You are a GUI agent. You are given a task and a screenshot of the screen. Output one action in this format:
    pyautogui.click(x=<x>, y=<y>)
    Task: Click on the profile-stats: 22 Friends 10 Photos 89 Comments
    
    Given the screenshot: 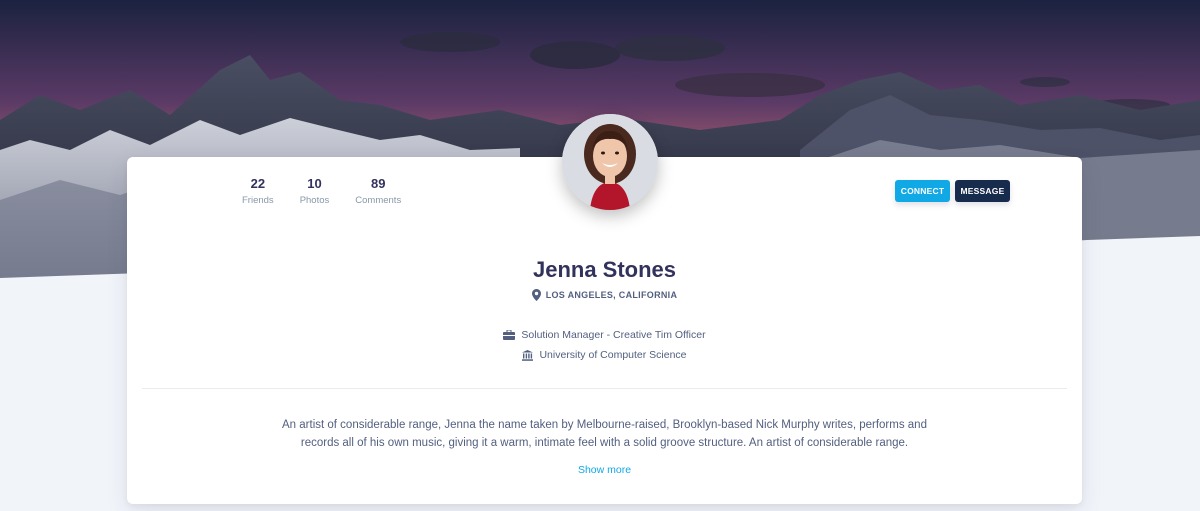 What is the action you would take?
    pyautogui.click(x=334, y=192)
    